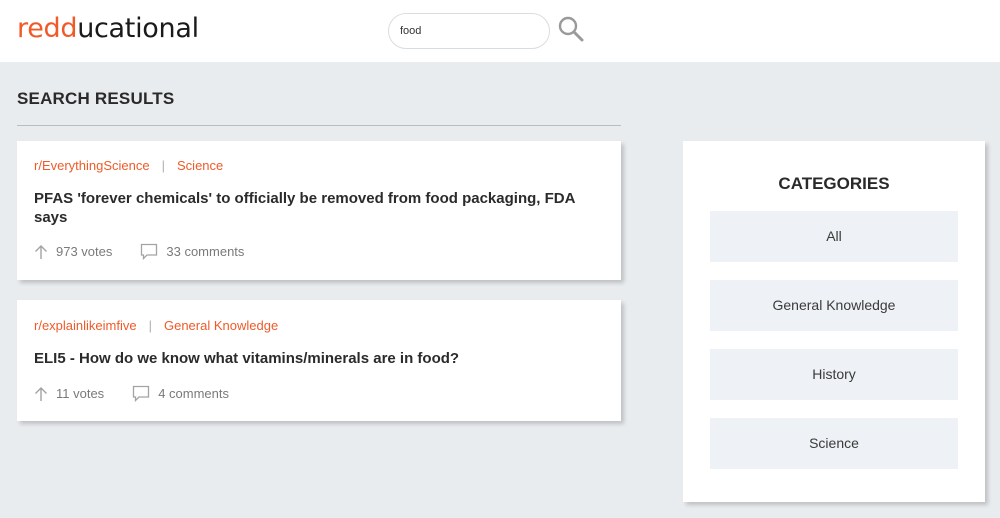  What do you see at coordinates (92, 165) in the screenshot?
I see `subreddit-link: r/EverythingScience` at bounding box center [92, 165].